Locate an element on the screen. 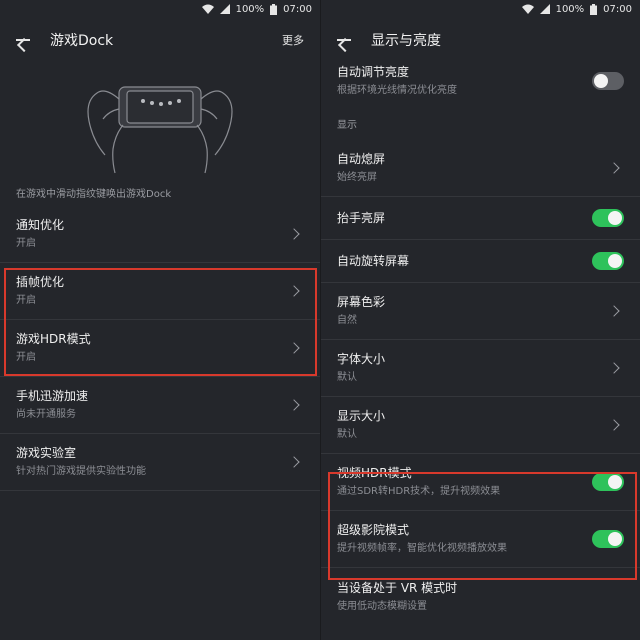  item-subtitle: 针对热门游戏提供实验性功能 is located at coordinates (81, 471).